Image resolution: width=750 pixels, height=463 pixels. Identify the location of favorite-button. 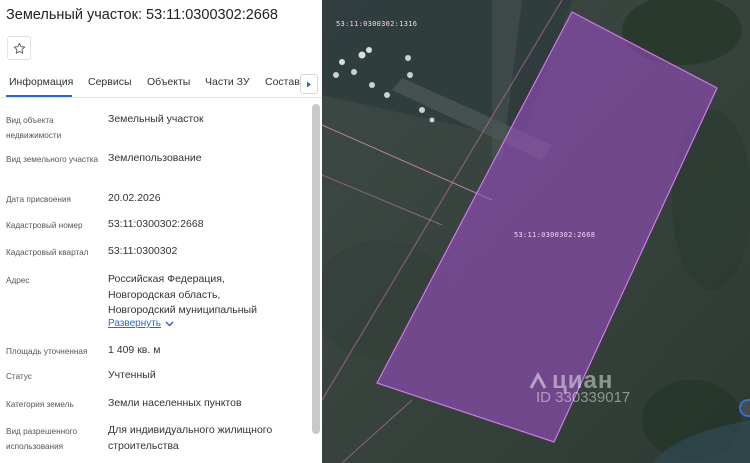
(19, 48).